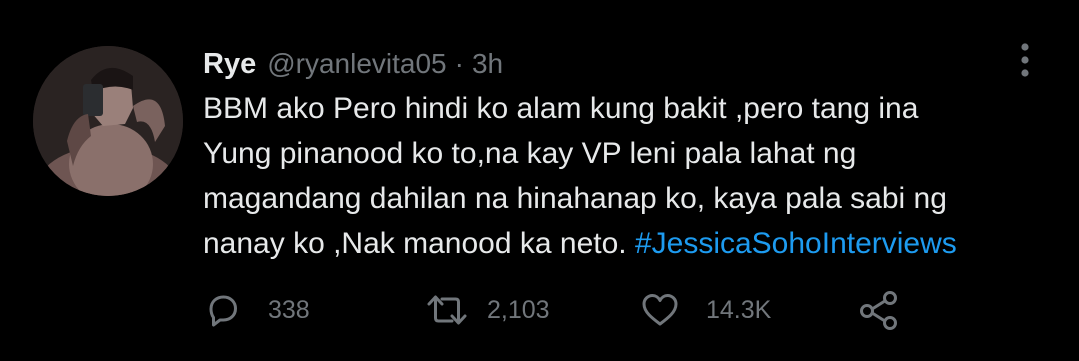 The image size is (1079, 361). Describe the element at coordinates (419, 243) in the screenshot. I see `tweet-text-line-start: nanay ko ,Nak manood ka neto.` at that location.